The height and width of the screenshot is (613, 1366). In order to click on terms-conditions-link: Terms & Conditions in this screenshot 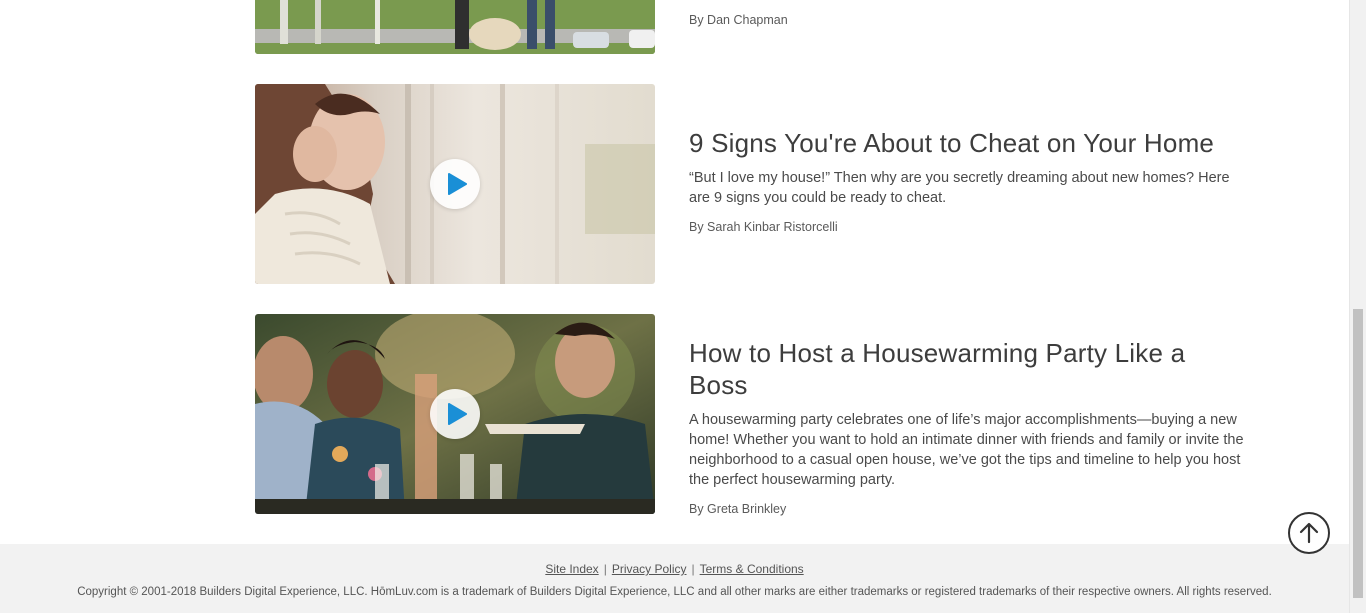, I will do `click(752, 569)`.